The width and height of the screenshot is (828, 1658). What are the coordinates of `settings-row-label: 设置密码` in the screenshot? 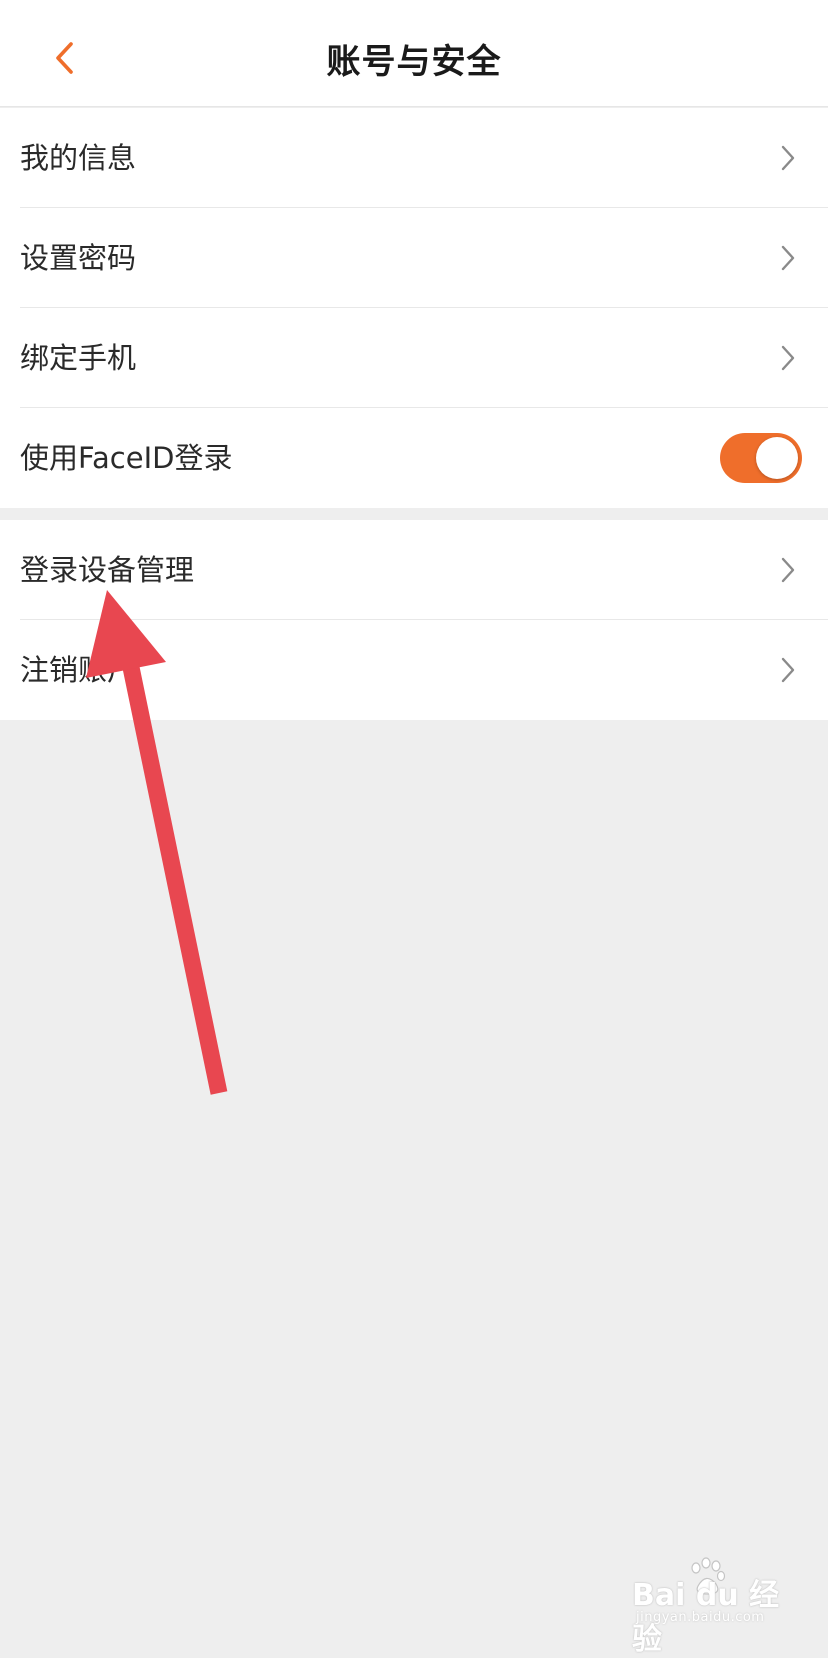 It's located at (78, 258).